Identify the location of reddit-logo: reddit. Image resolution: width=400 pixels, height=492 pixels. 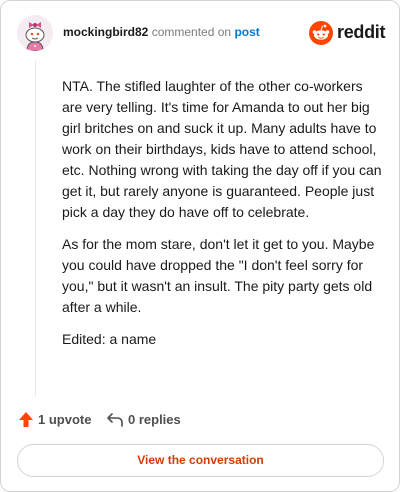
(347, 33).